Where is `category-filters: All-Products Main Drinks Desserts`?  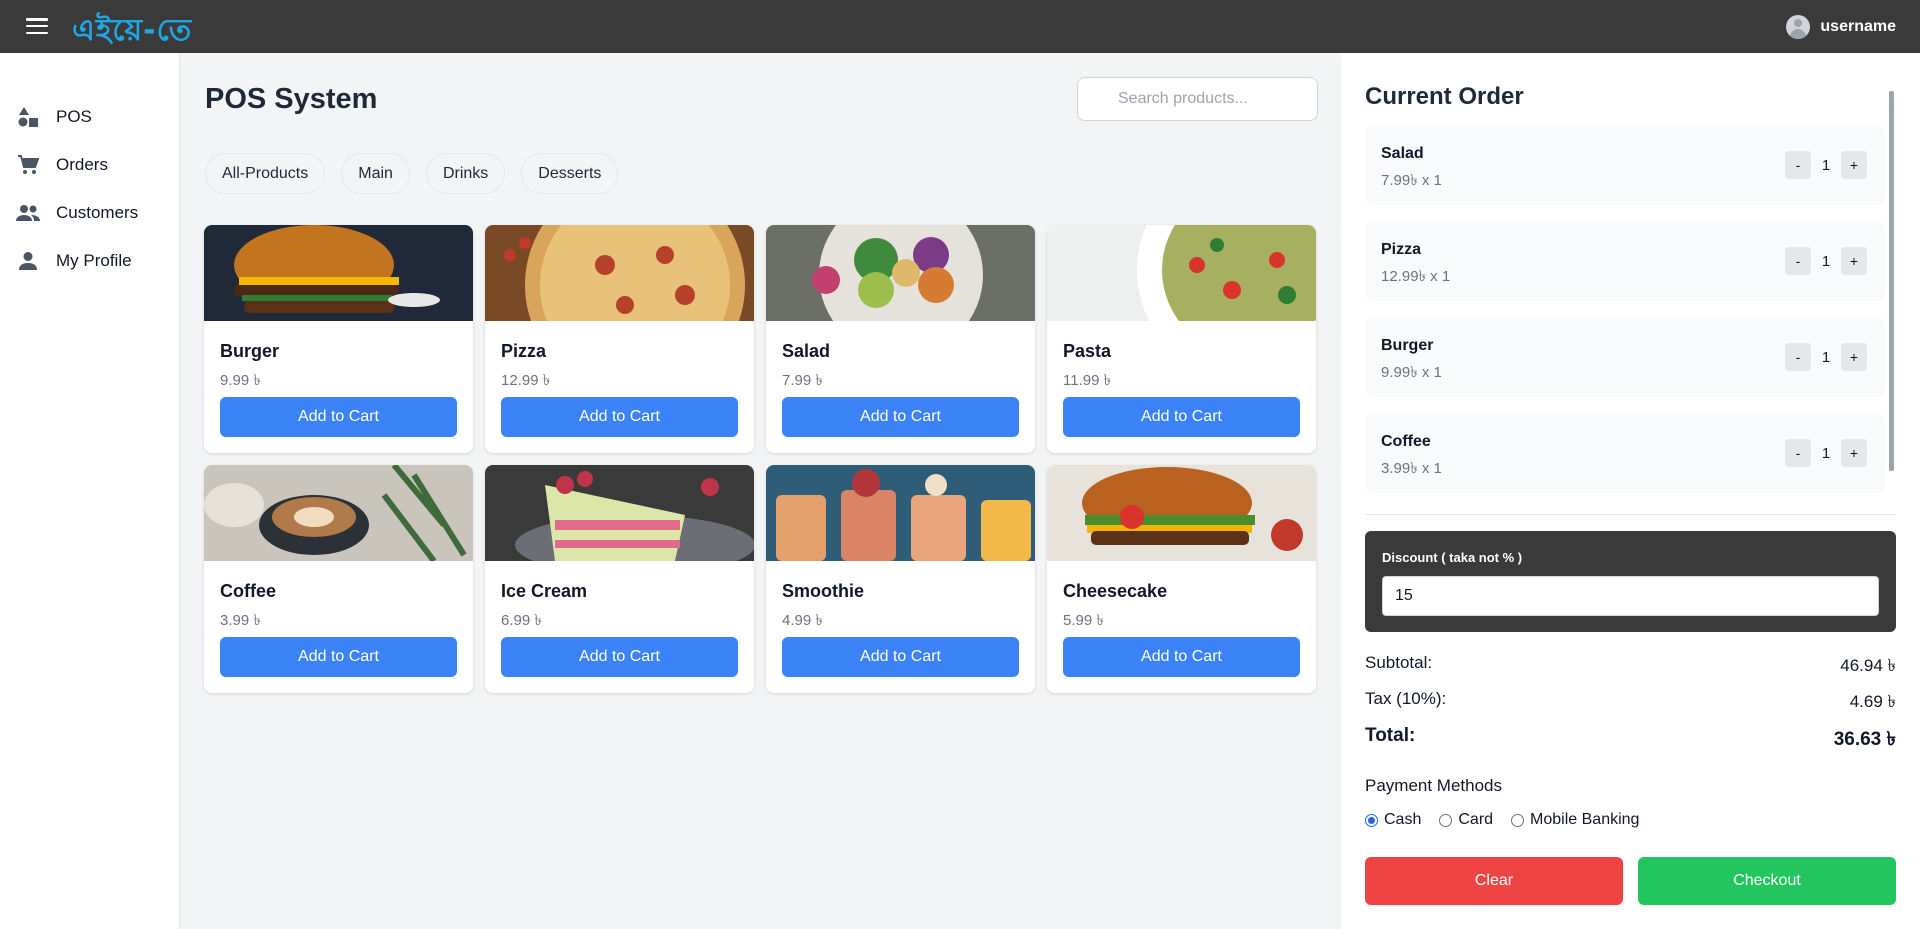 category-filters: All-Products Main Drinks Desserts is located at coordinates (412, 173).